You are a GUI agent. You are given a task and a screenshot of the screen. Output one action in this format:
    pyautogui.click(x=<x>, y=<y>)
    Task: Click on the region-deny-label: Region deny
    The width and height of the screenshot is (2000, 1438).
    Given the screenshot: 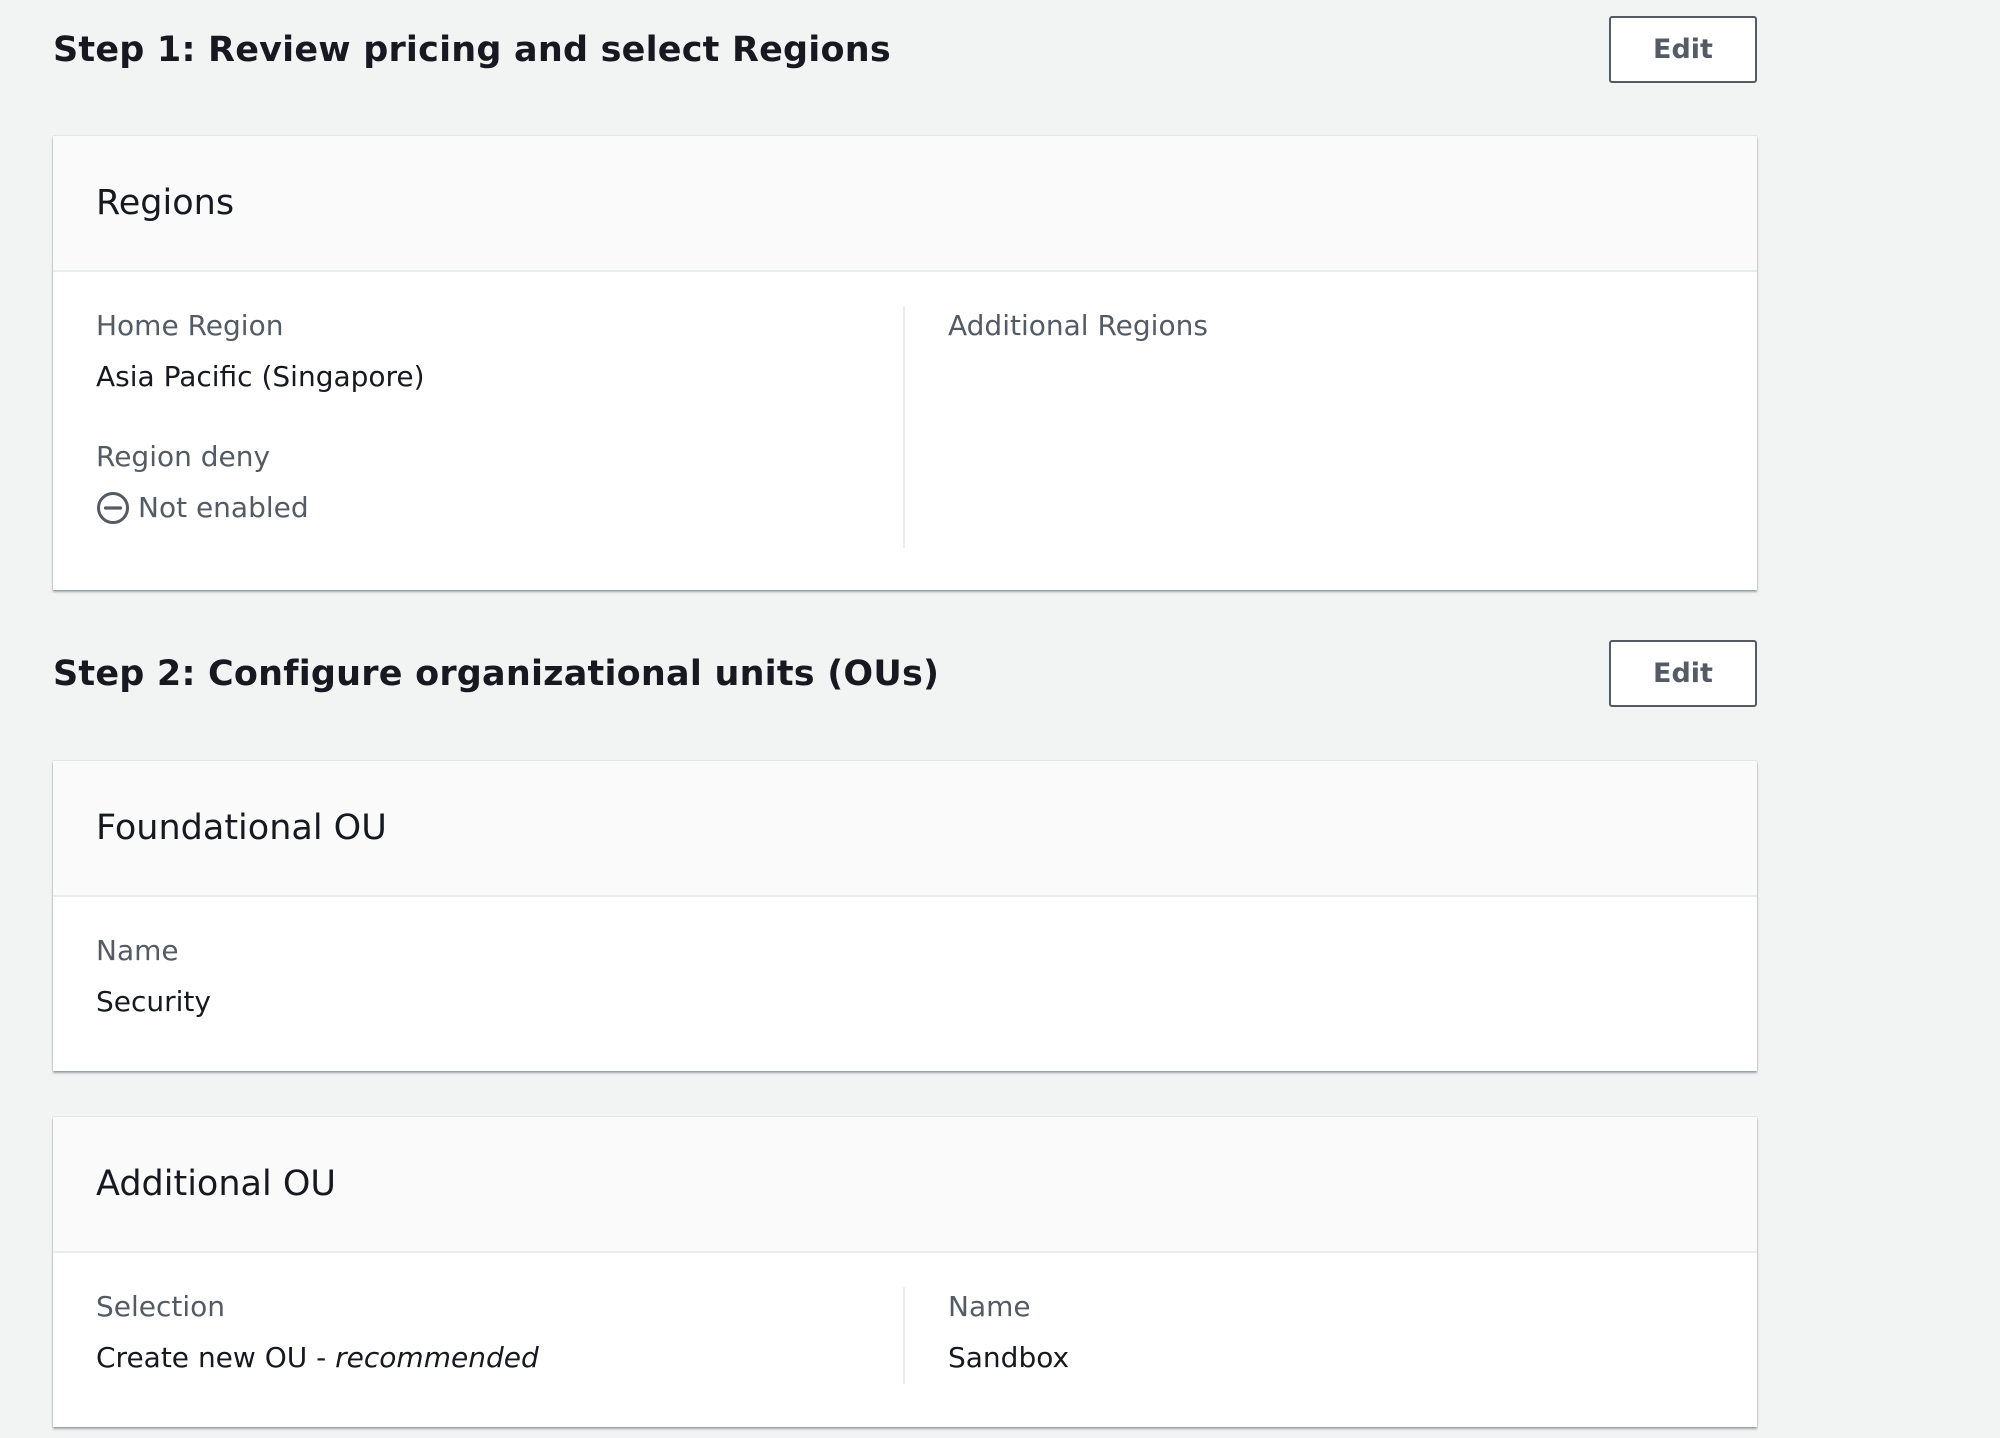 What is the action you would take?
    pyautogui.click(x=183, y=456)
    